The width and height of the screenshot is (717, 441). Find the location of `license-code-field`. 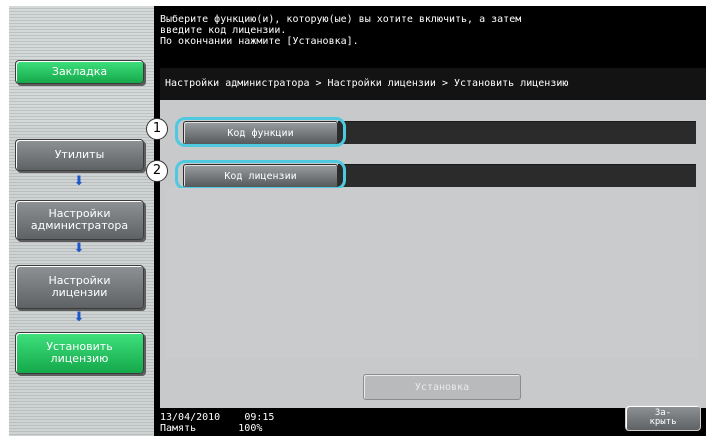

license-code-field is located at coordinates (517, 175).